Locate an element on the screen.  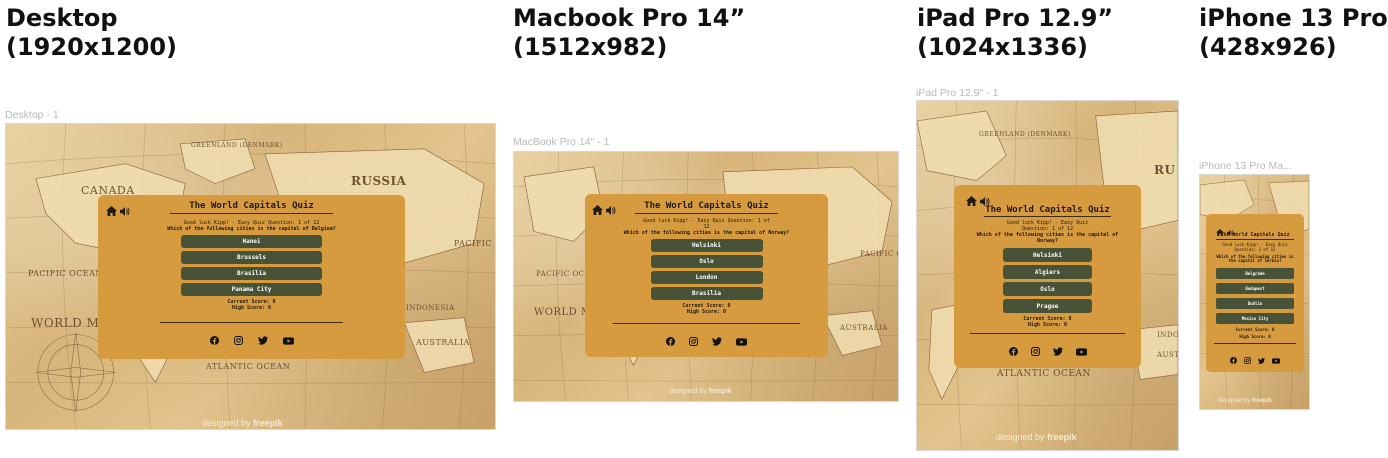
map-label: RUSSIA is located at coordinates (379, 181).